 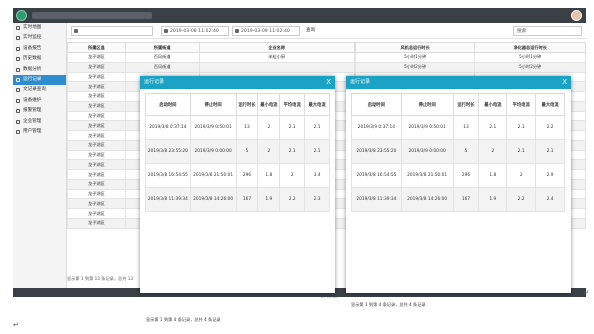 What do you see at coordinates (299, 15) in the screenshot?
I see `top-bar` at bounding box center [299, 15].